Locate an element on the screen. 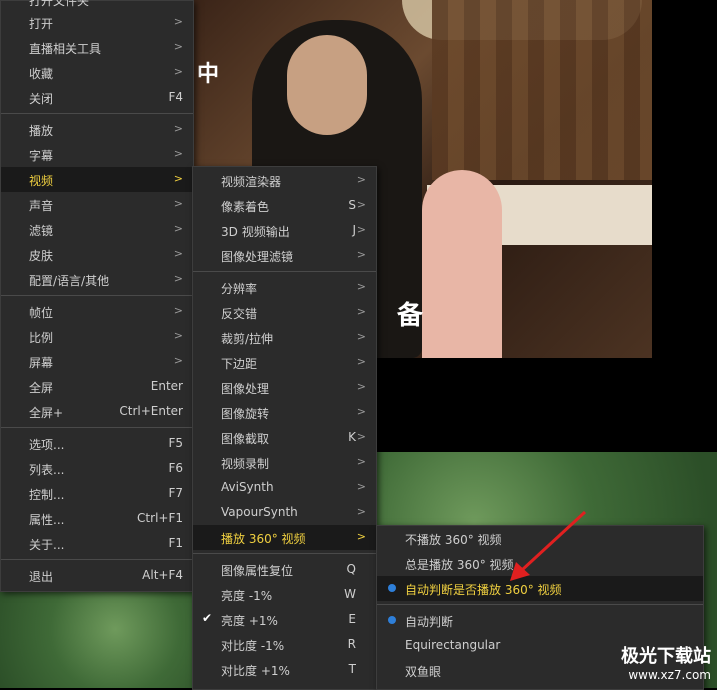 Image resolution: width=717 pixels, height=690 pixels. menu-item-video-record: 视频录制 > is located at coordinates (284, 462).